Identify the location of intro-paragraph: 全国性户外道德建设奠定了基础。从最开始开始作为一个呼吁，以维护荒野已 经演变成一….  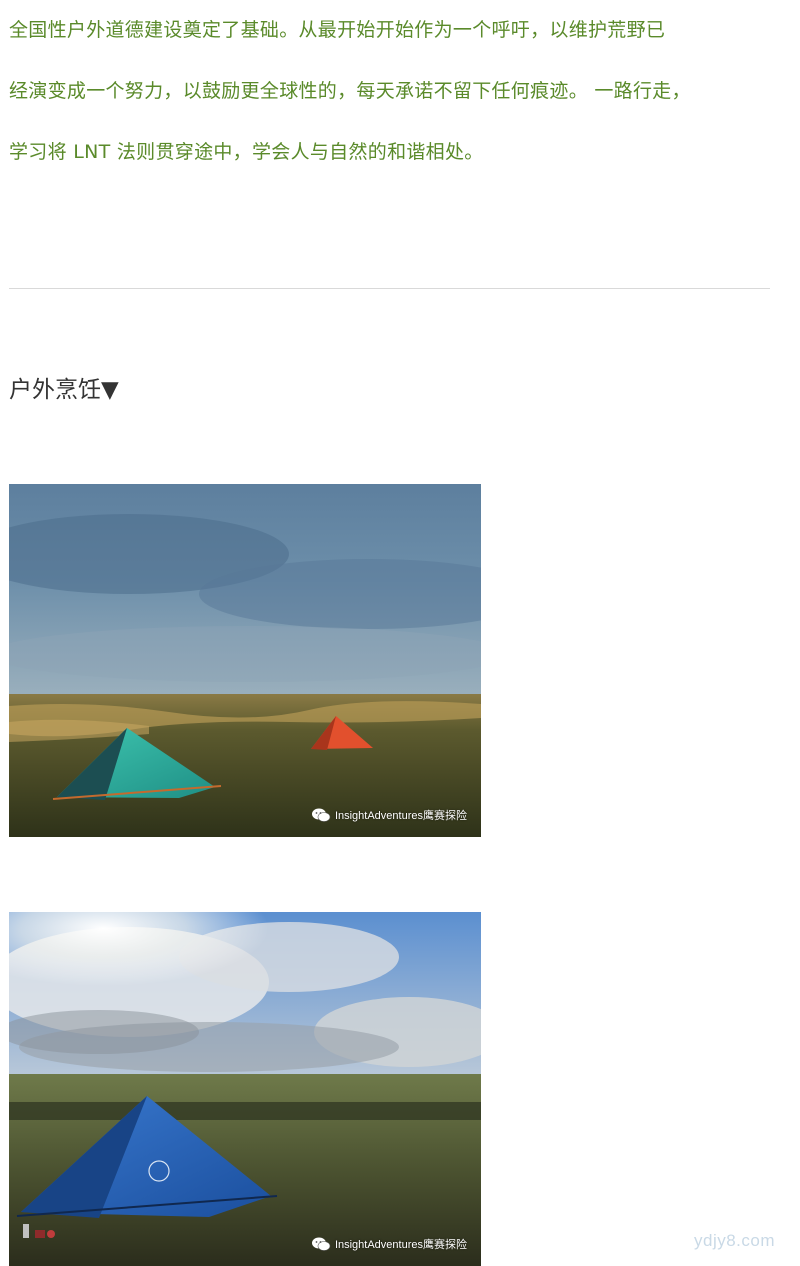
(404, 91).